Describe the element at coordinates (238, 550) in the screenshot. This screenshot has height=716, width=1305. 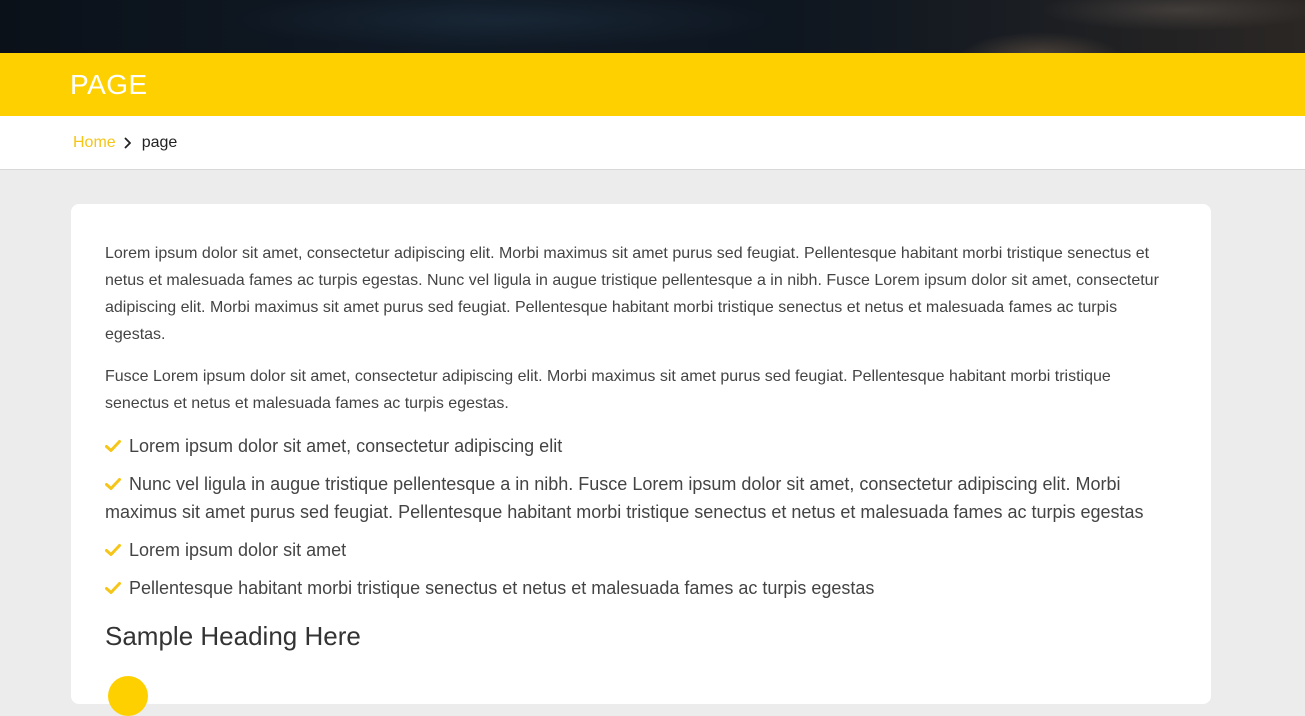
I see `list-item-text: Lorem ipsum dolor sit amet` at that location.